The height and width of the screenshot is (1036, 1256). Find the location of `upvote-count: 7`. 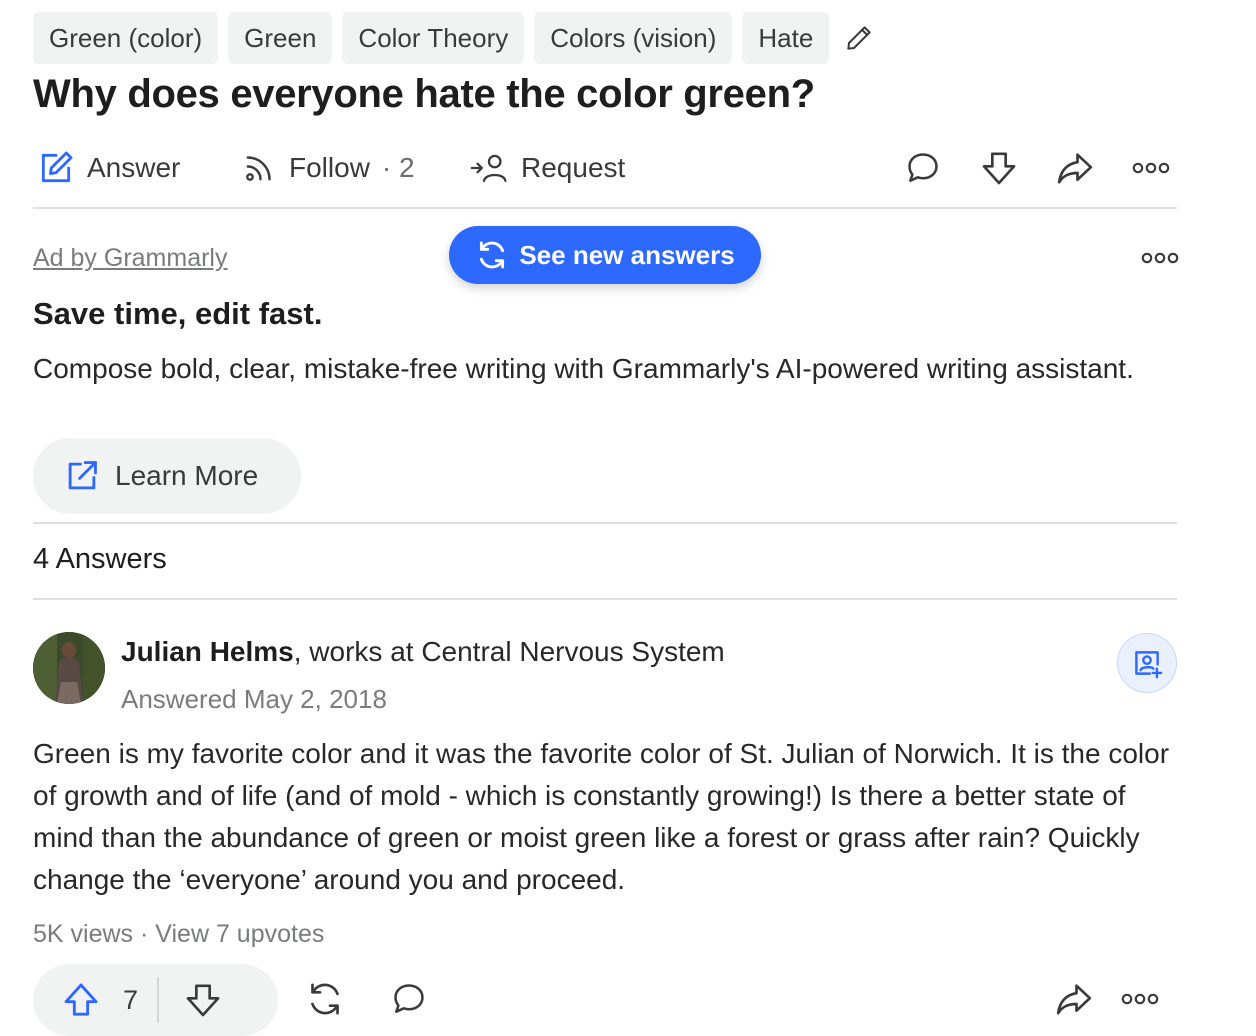

upvote-count: 7 is located at coordinates (131, 999).